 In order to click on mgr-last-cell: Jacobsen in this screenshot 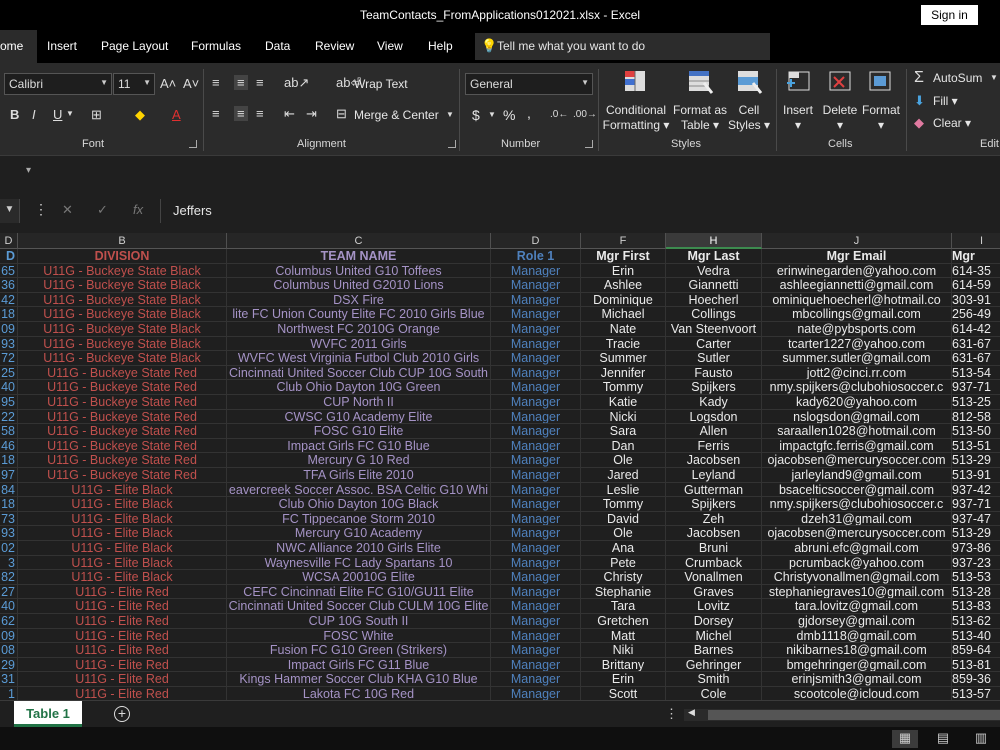, I will do `click(714, 533)`.